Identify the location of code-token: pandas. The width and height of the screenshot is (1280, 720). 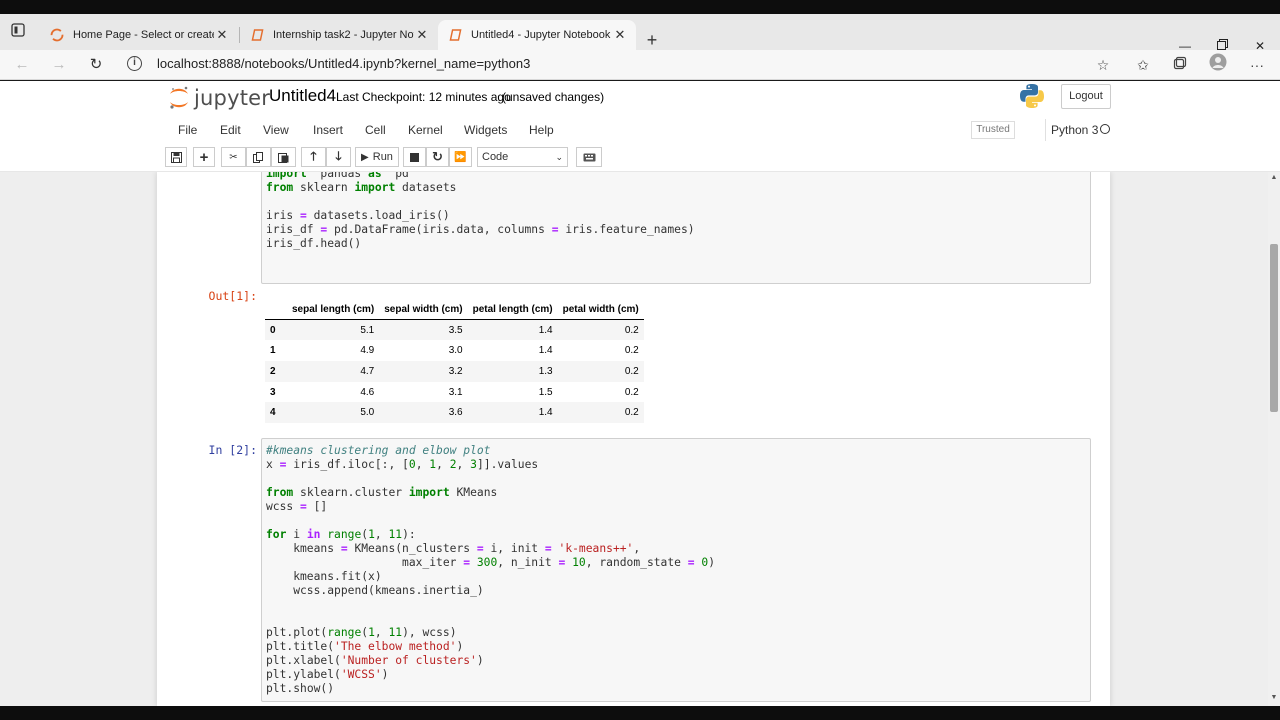
(337, 176).